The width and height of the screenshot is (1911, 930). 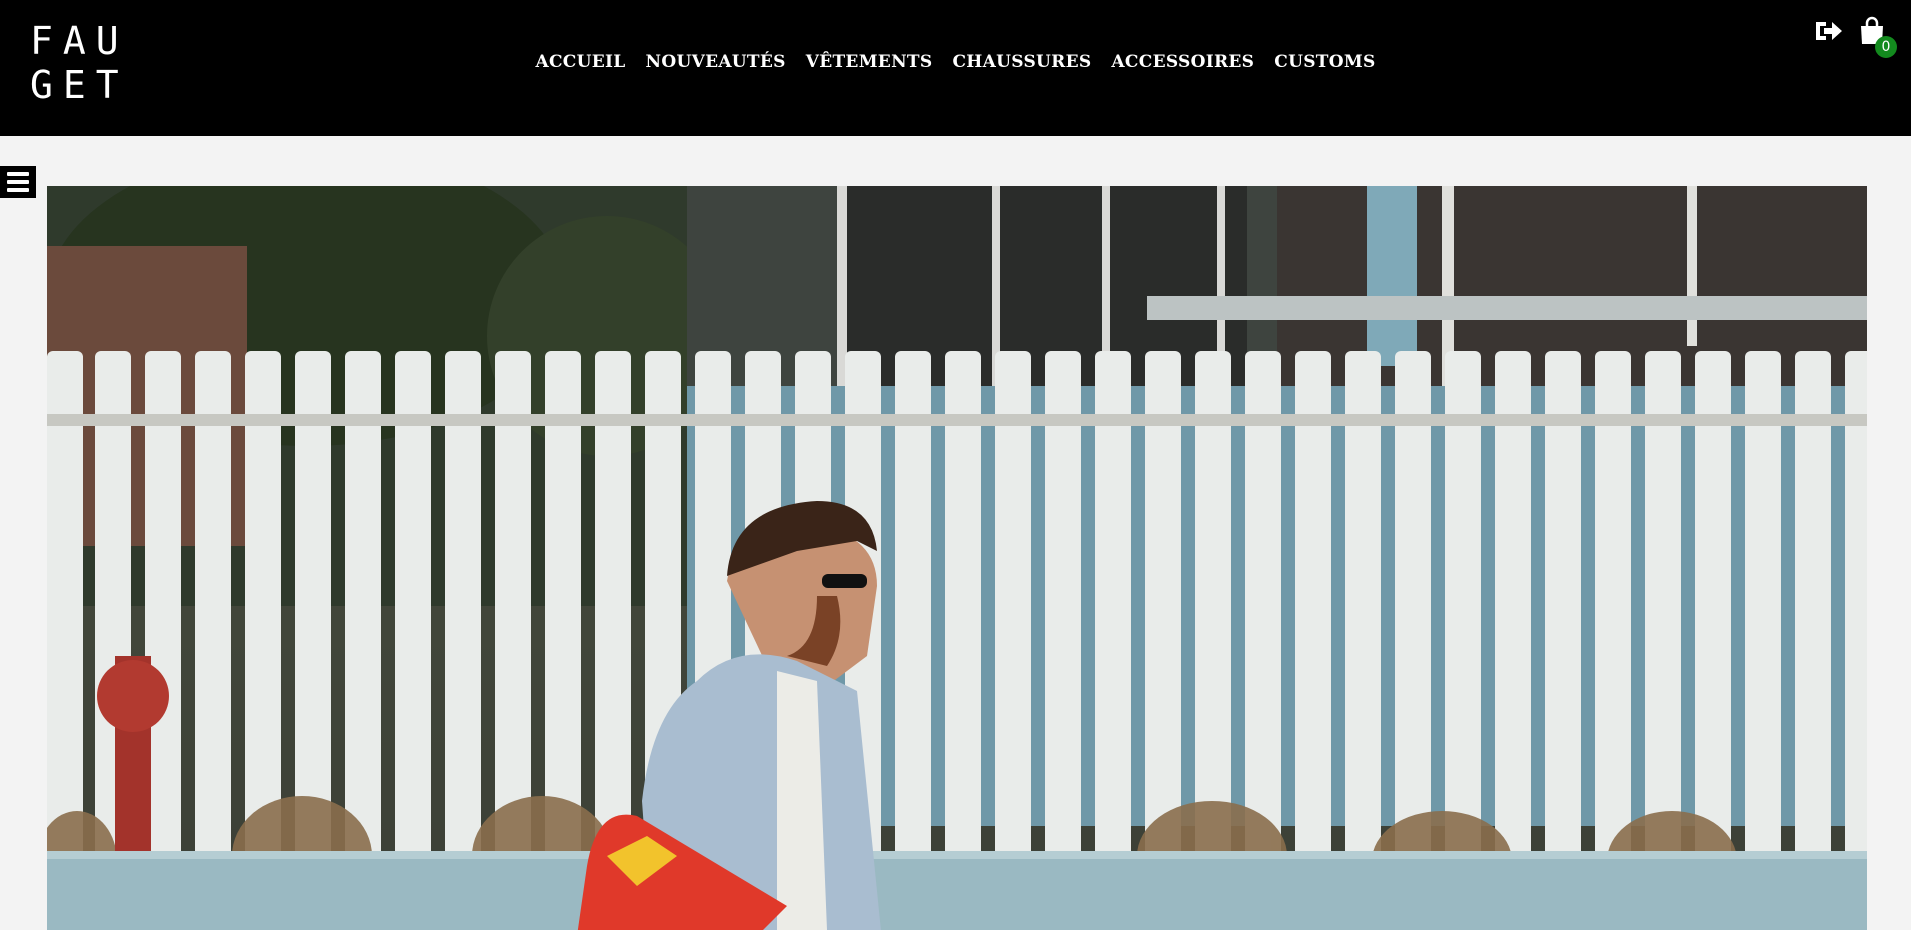 What do you see at coordinates (1182, 62) in the screenshot?
I see `nav-item-accessoires: ACCESSOIRES` at bounding box center [1182, 62].